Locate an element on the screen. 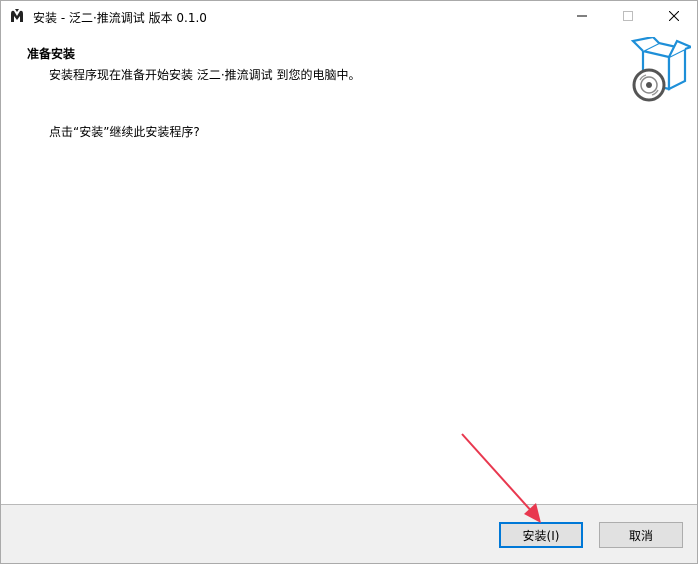  close-icon is located at coordinates (674, 16).